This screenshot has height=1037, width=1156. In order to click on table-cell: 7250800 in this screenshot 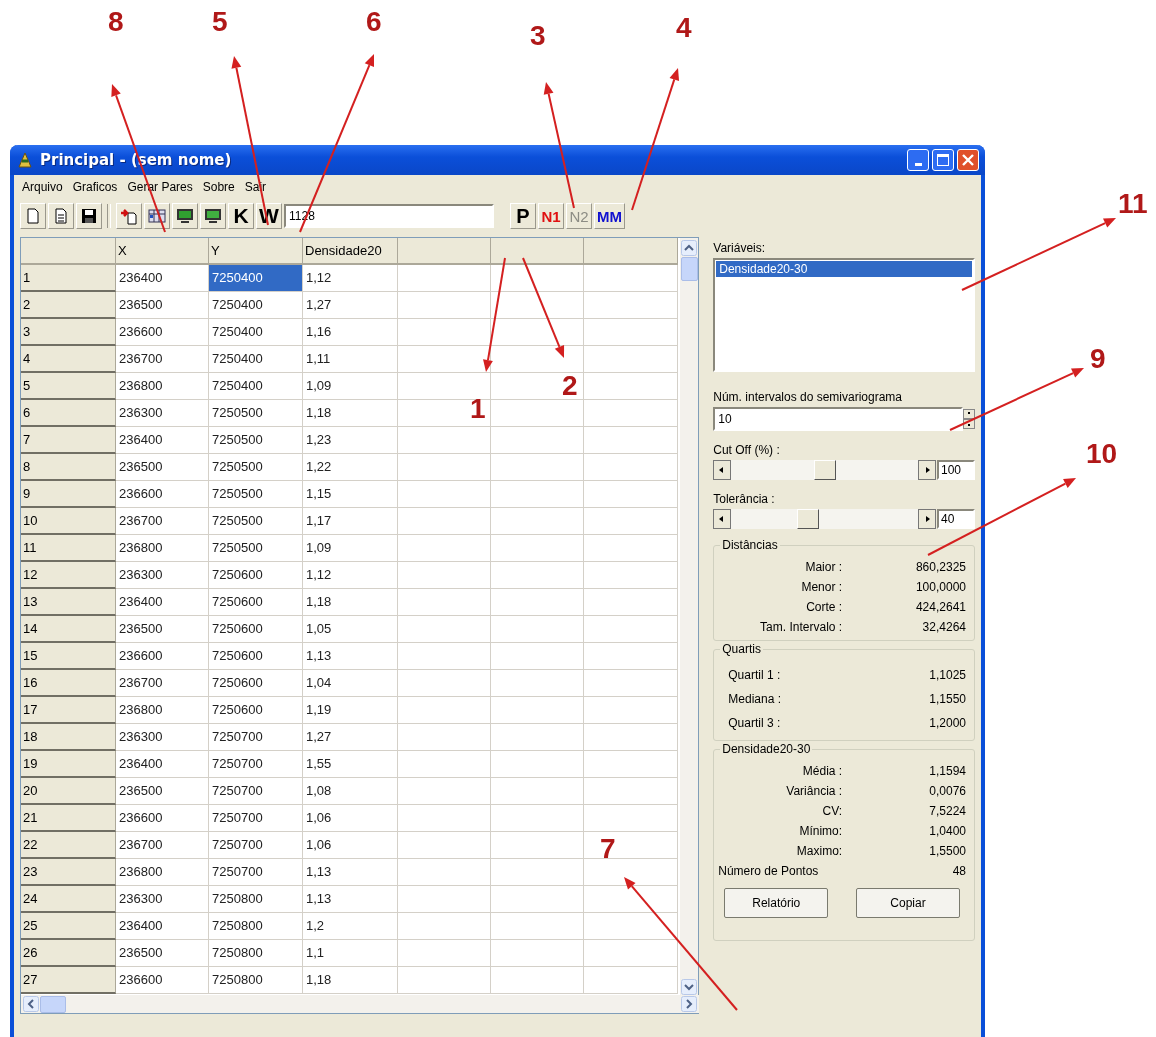, I will do `click(256, 953)`.